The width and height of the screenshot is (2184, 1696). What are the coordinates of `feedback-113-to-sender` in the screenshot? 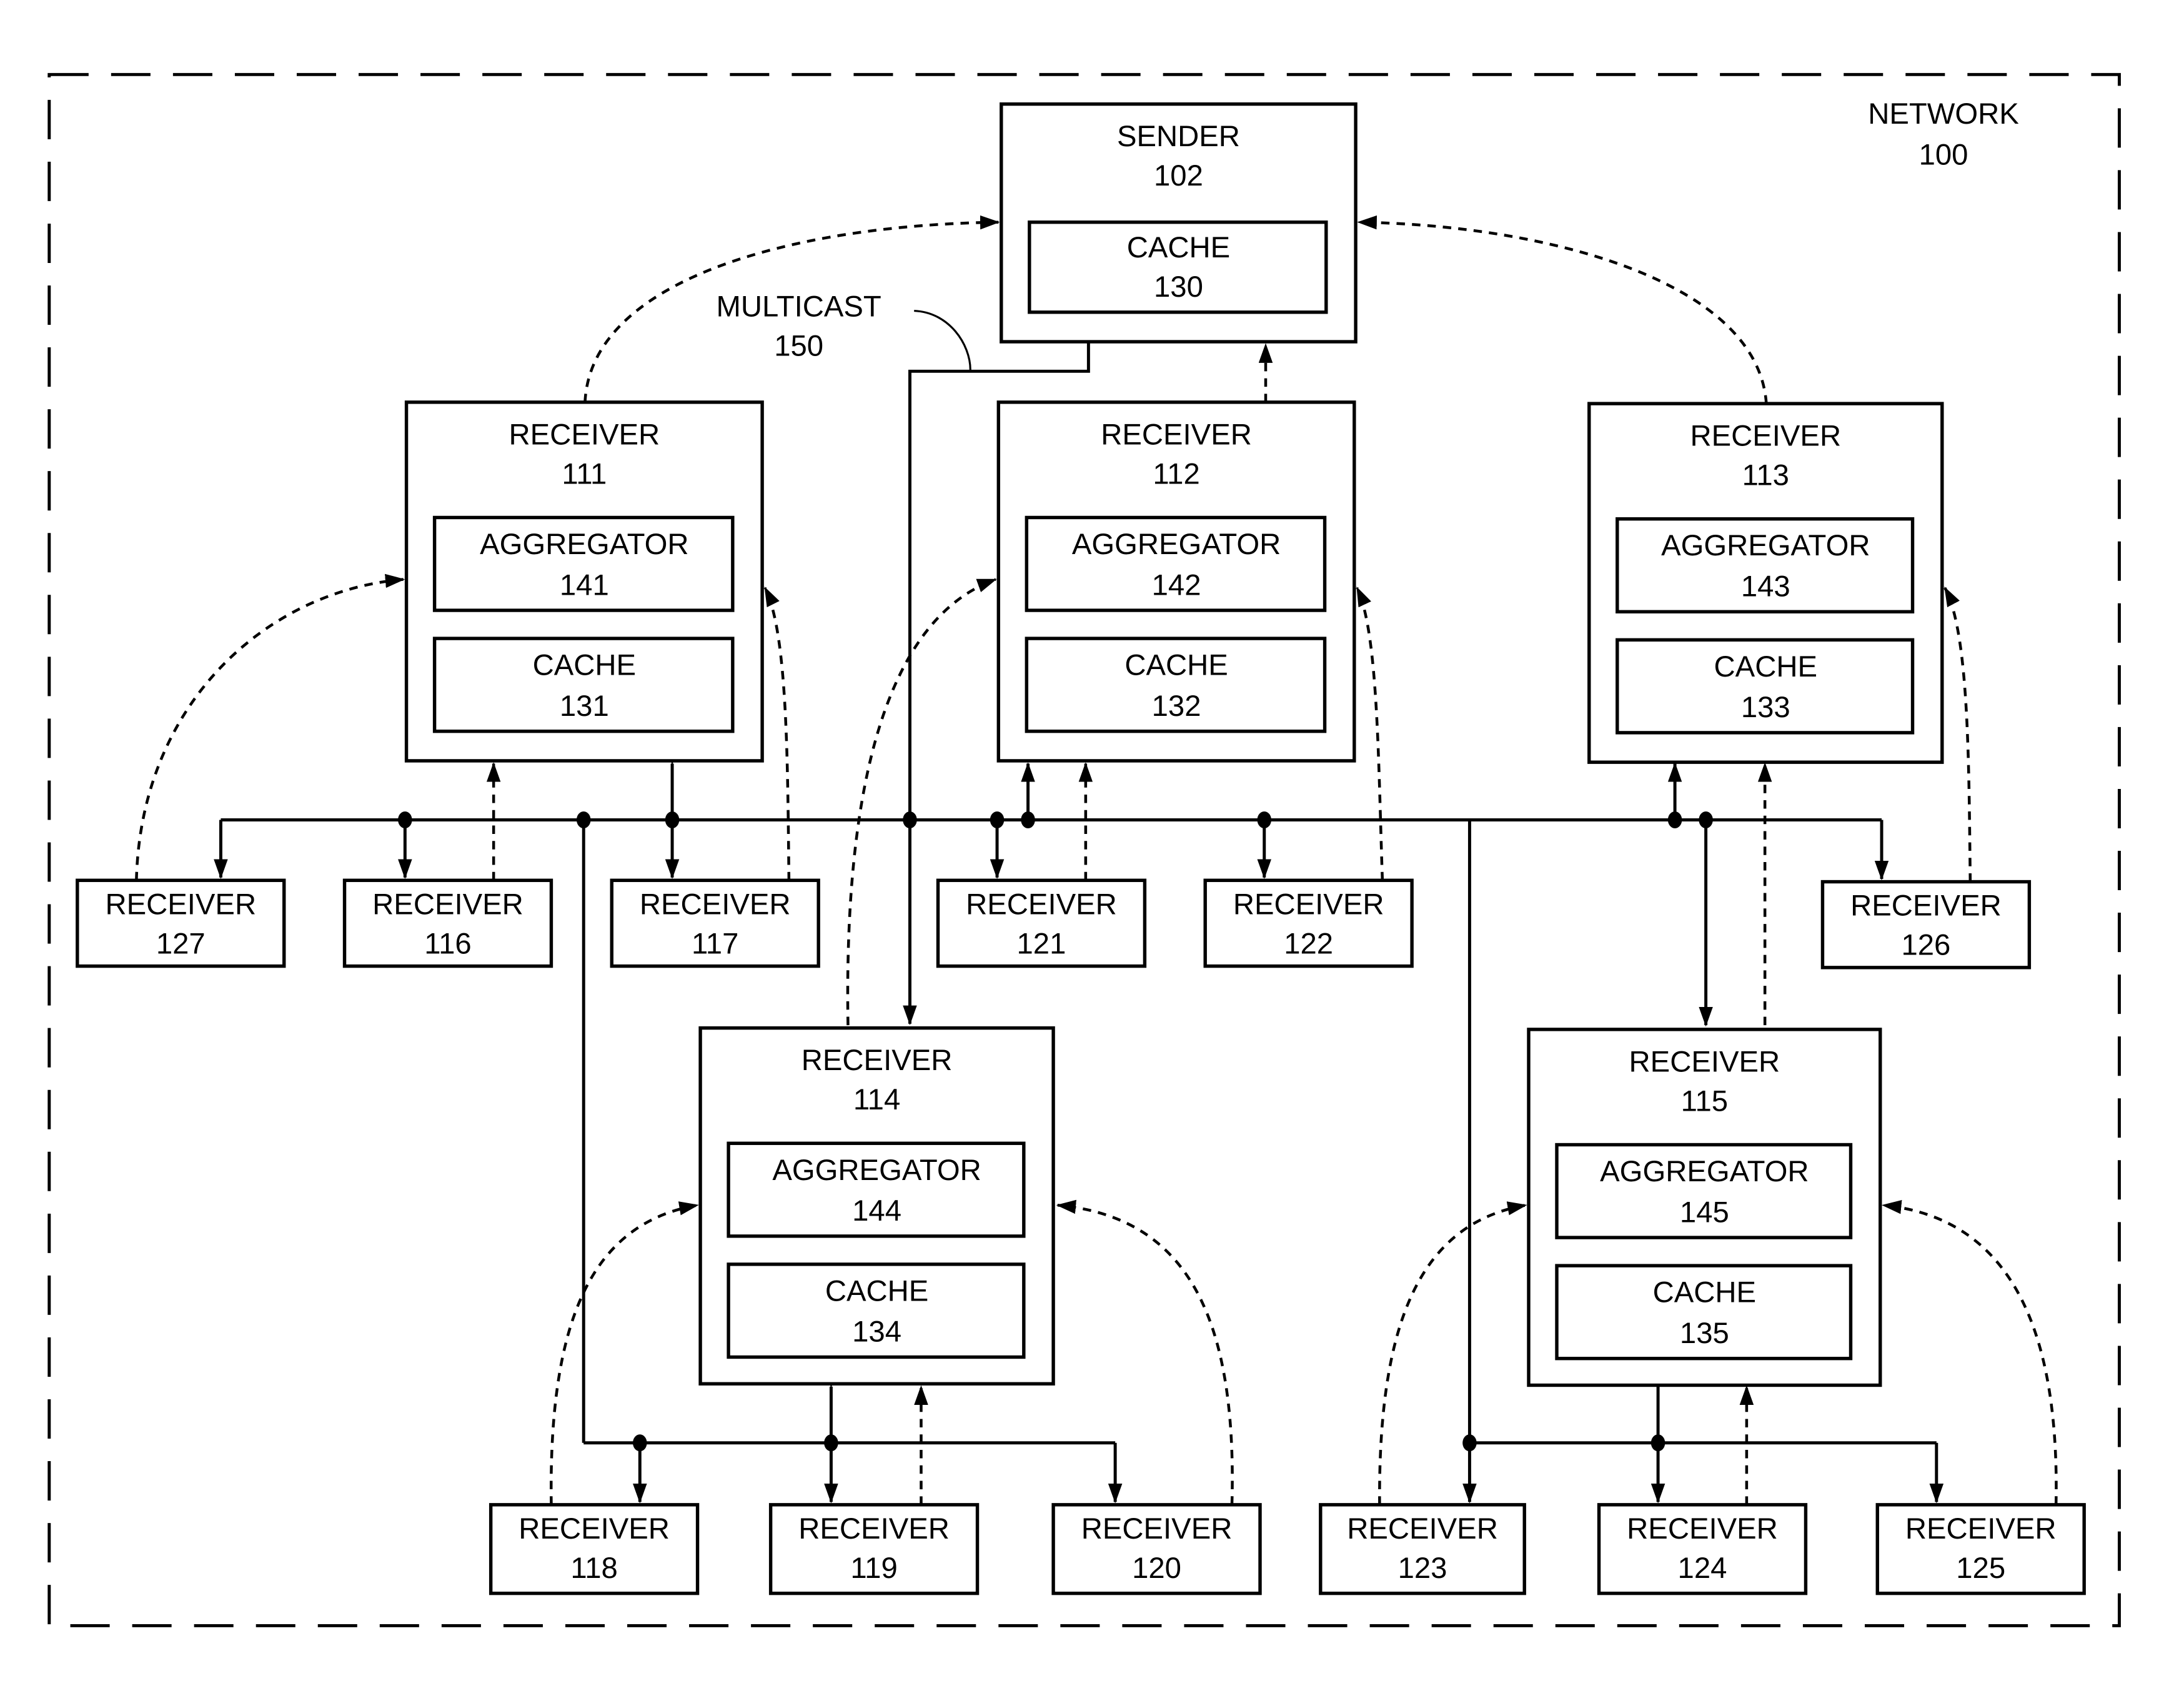 It's located at (1562, 309).